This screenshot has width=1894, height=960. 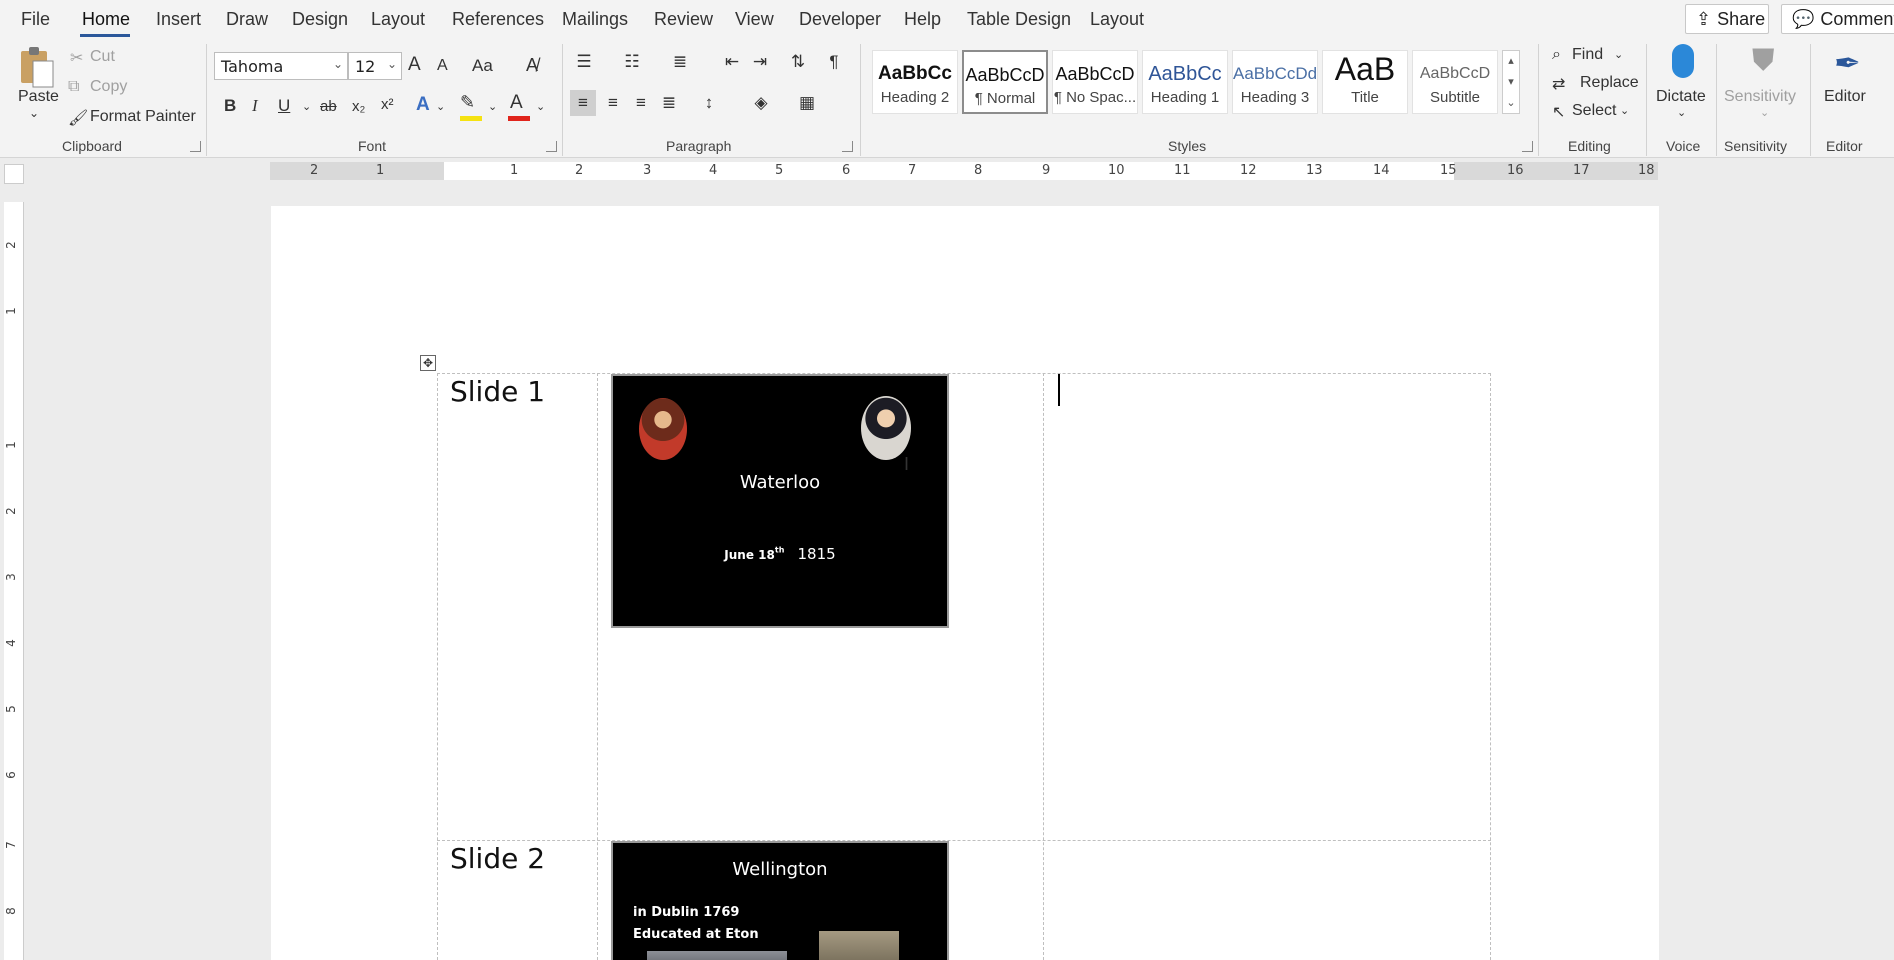 I want to click on paste-dropdown-icon: ⌄, so click(x=34, y=113).